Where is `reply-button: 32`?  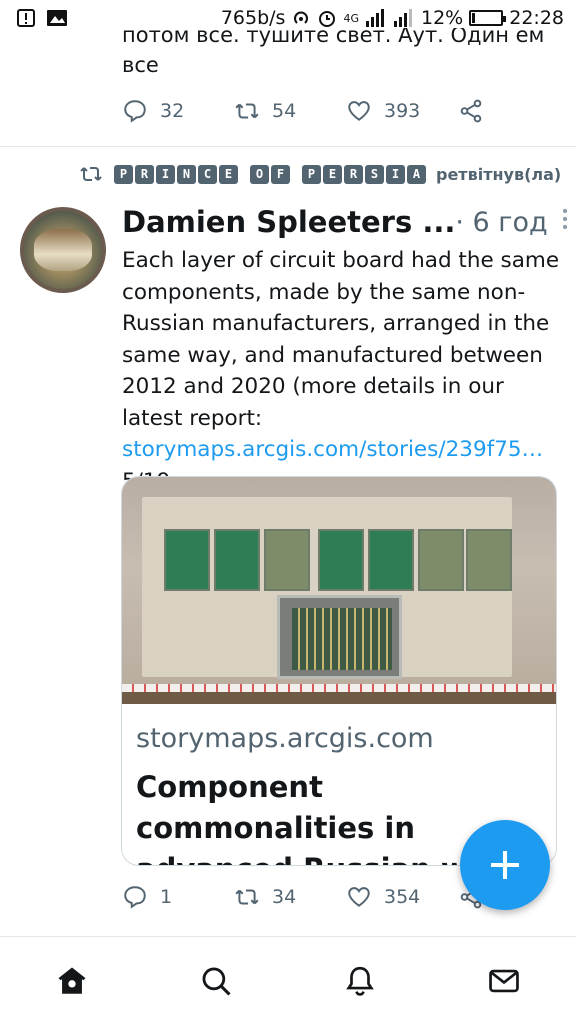
reply-button: 32 is located at coordinates (178, 111).